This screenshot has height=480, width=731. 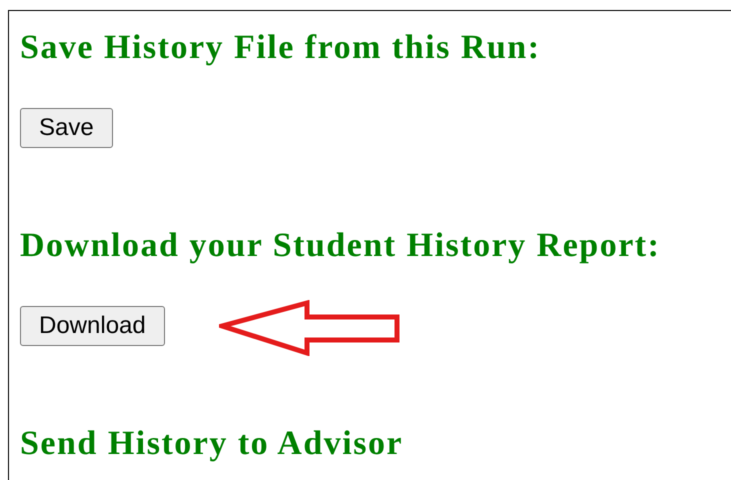 I want to click on section-heading: Save History File from this Run:, so click(x=281, y=48).